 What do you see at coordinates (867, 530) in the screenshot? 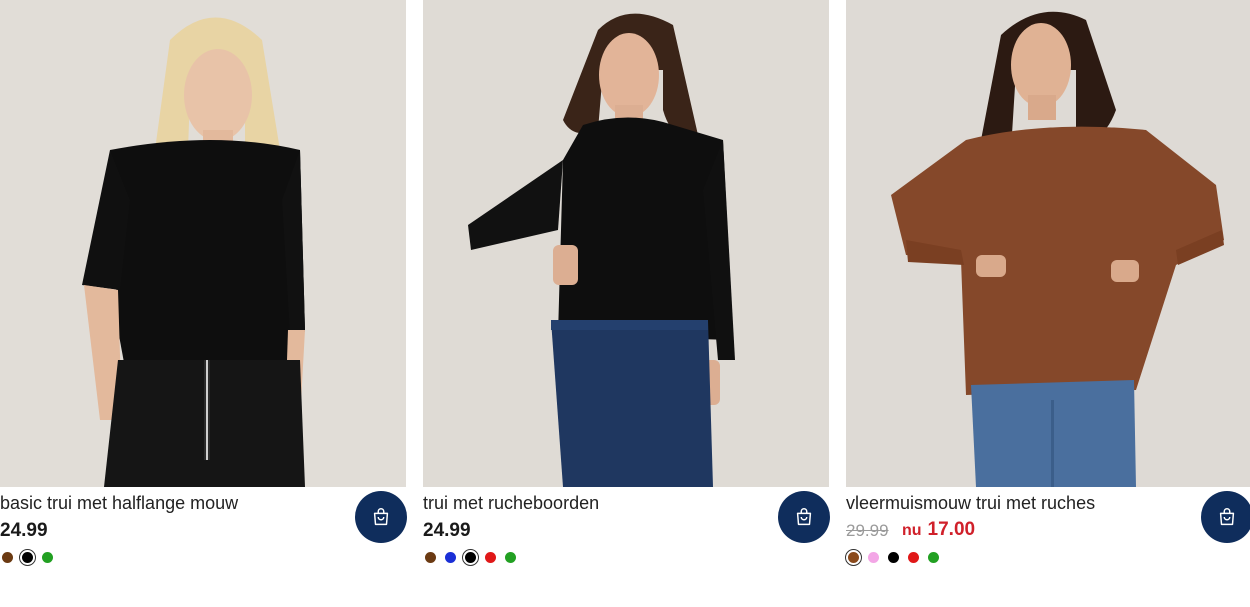
I see `product-price-original: 29.99` at bounding box center [867, 530].